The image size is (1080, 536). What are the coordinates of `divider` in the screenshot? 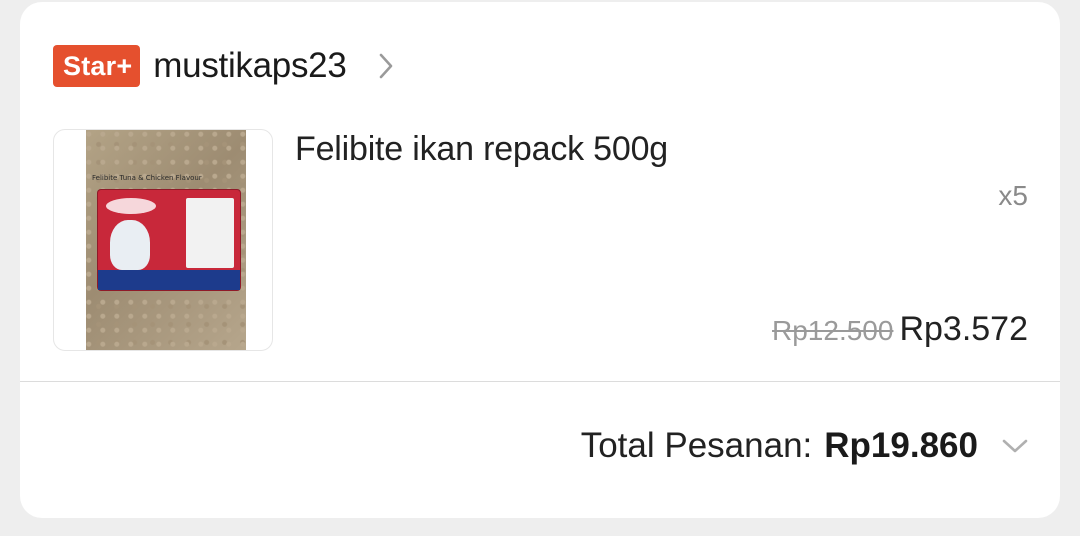 It's located at (540, 381).